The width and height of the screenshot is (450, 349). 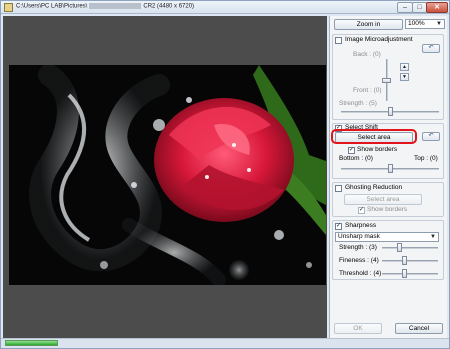 What do you see at coordinates (361, 210) in the screenshot?
I see `ghosting-show-borders-checkbox: ✓` at bounding box center [361, 210].